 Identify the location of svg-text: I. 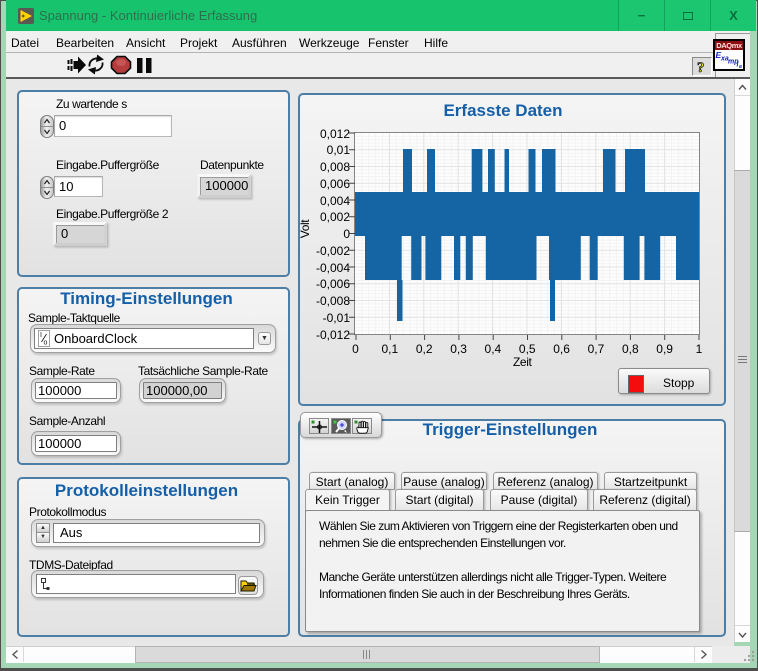
(41, 335).